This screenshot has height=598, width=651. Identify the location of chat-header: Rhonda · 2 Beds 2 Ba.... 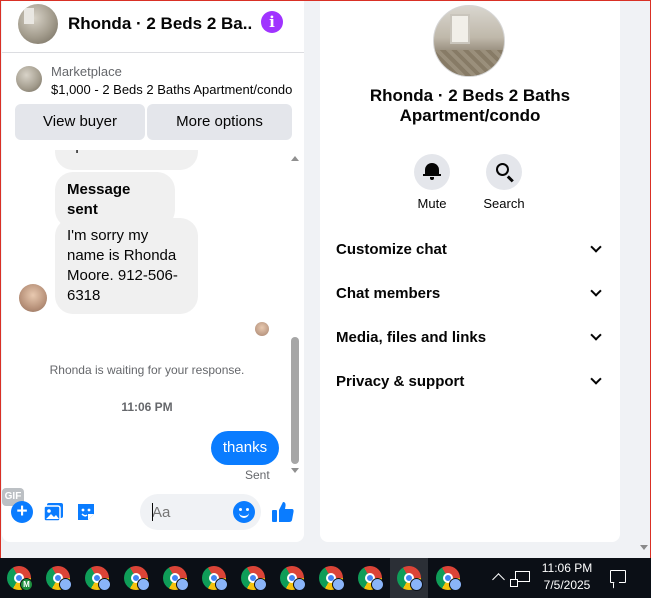
(153, 24).